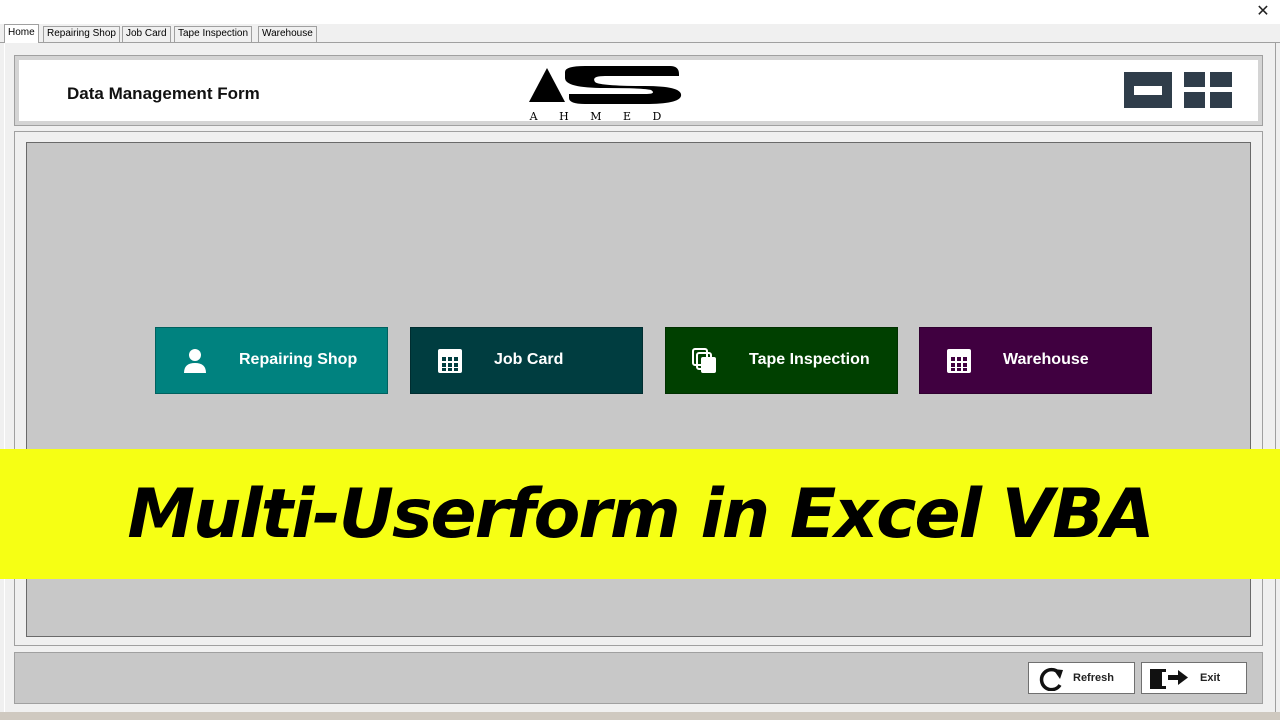 The width and height of the screenshot is (1280, 720). What do you see at coordinates (1178, 90) in the screenshot?
I see `window-controls-icon` at bounding box center [1178, 90].